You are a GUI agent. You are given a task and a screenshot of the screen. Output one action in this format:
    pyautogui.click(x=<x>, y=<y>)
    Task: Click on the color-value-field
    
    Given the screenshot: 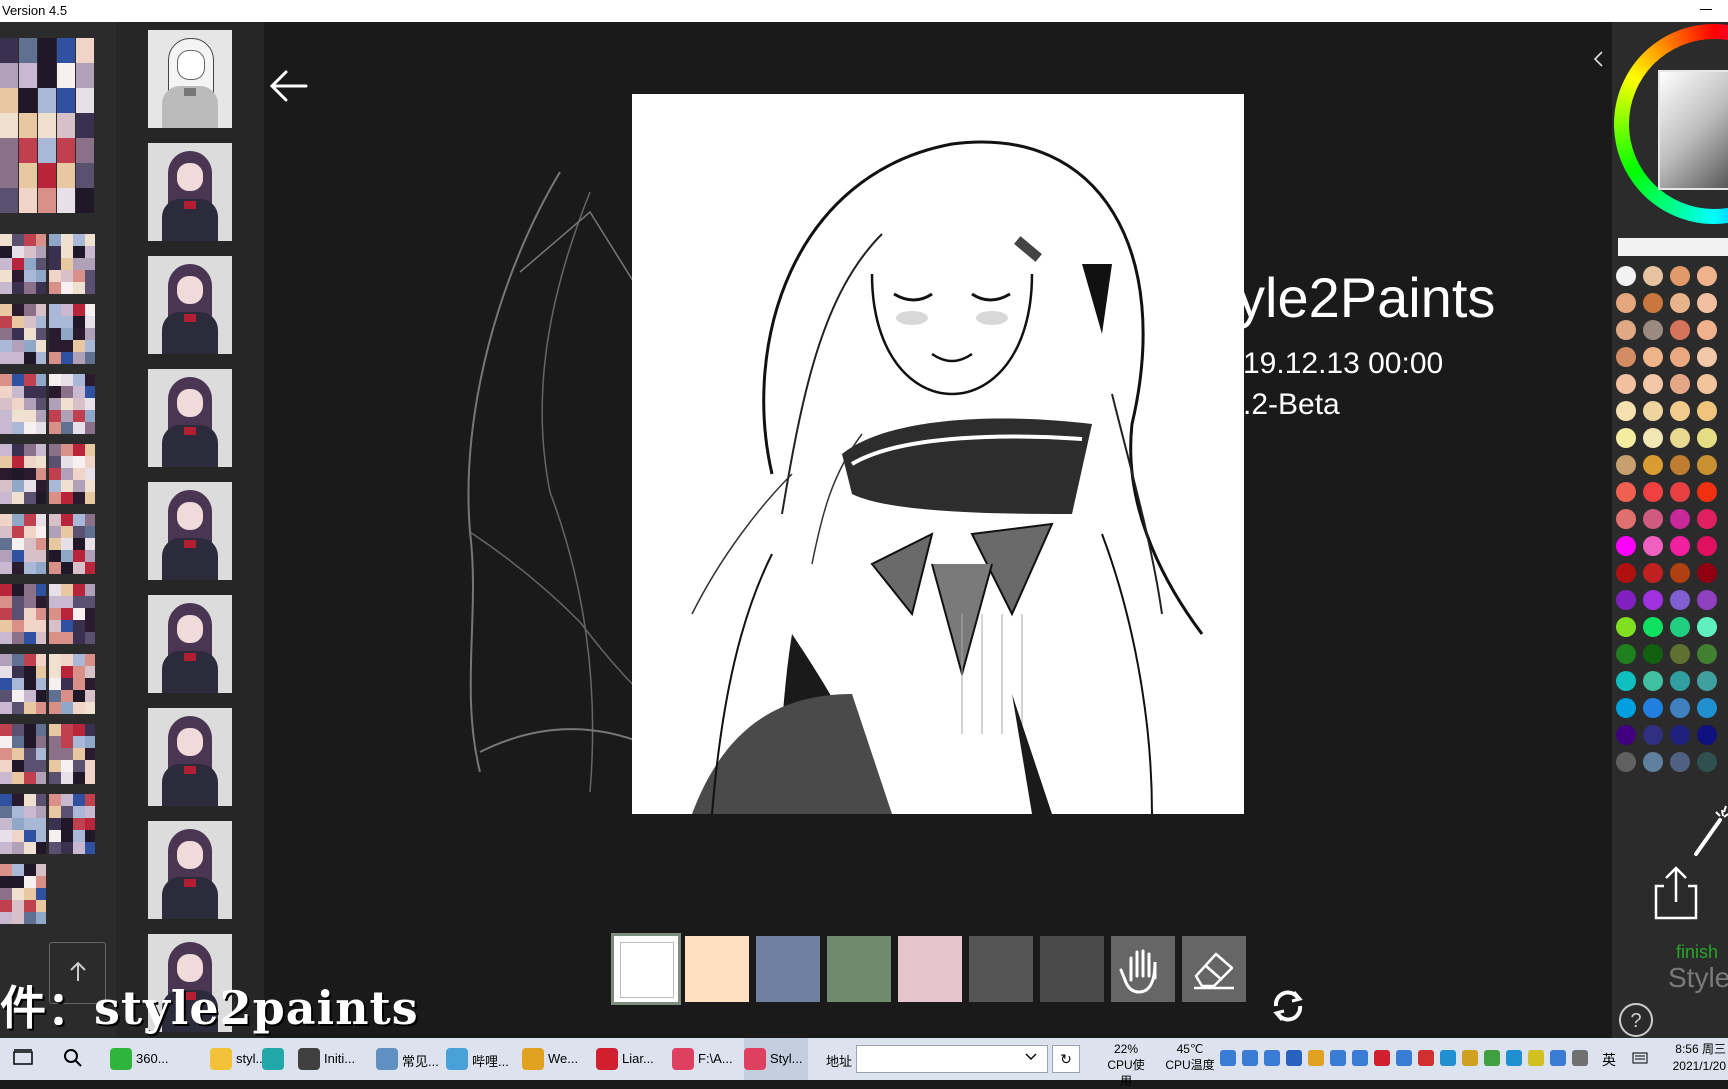 What is the action you would take?
    pyautogui.click(x=1673, y=247)
    